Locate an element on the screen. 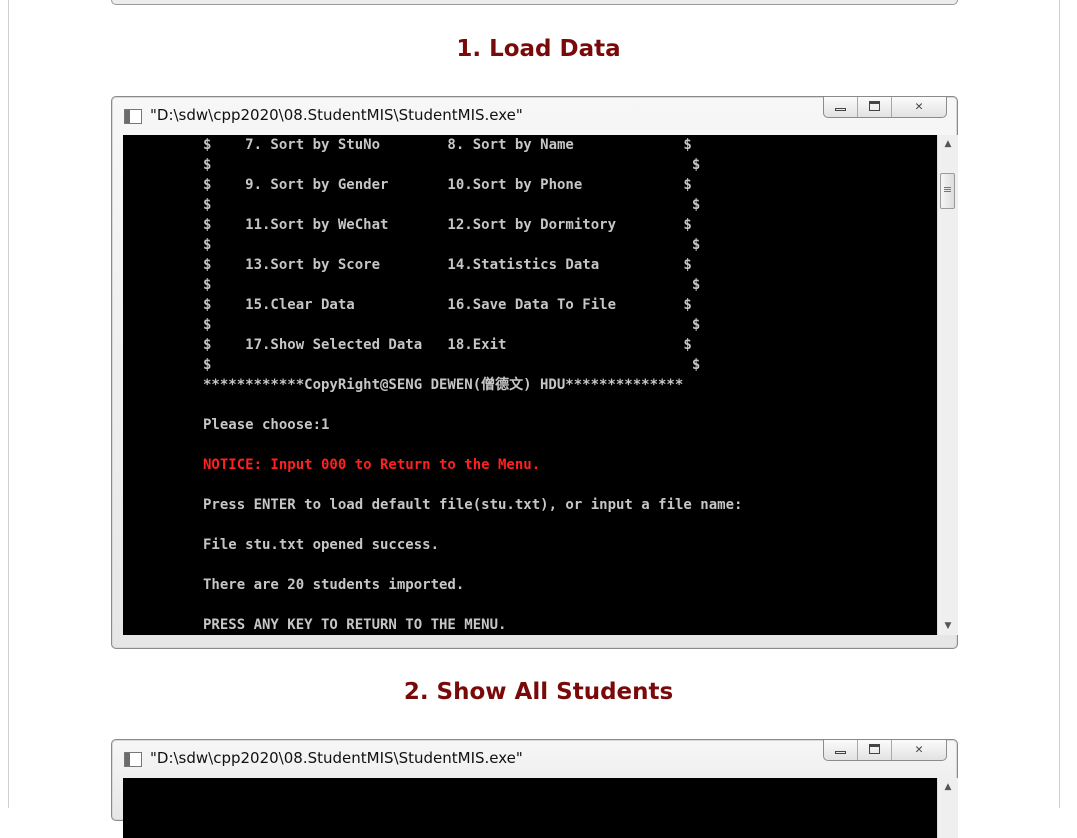 The height and width of the screenshot is (838, 1077). vertical-scrollbar: ▲ is located at coordinates (947, 808).